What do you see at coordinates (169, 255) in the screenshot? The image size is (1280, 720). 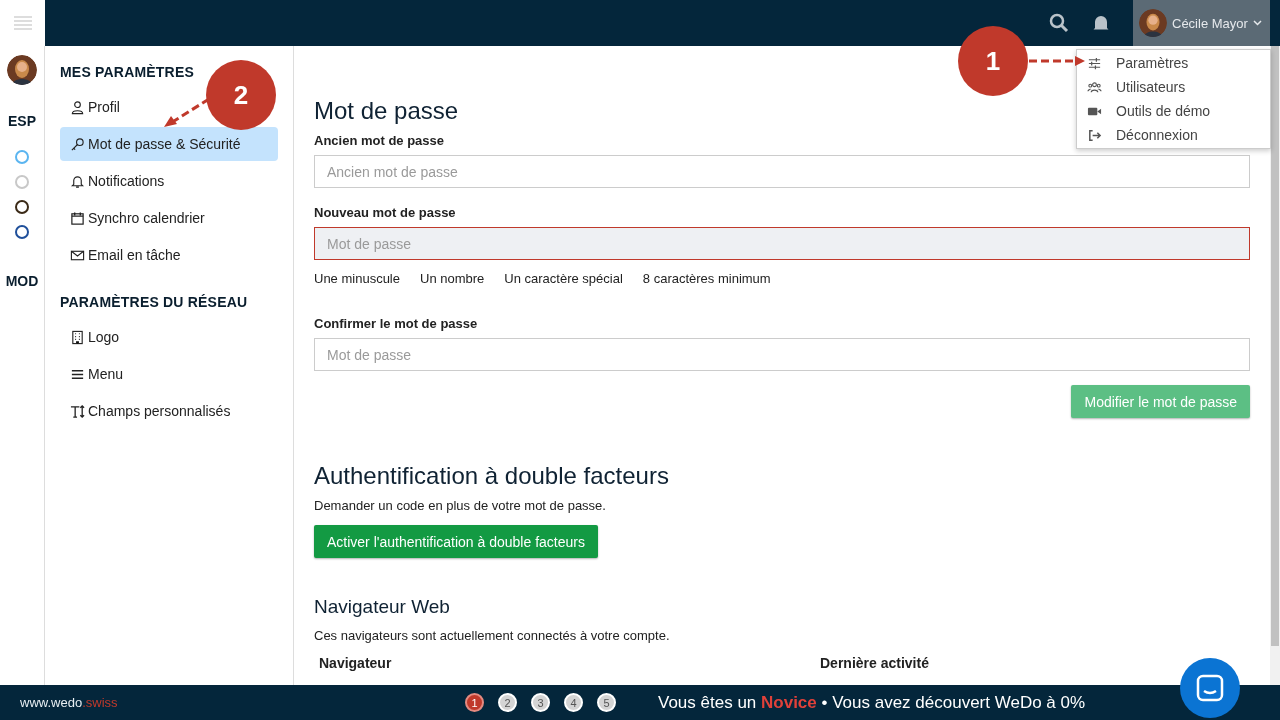 I see `sidebar-item: Email en tâche` at bounding box center [169, 255].